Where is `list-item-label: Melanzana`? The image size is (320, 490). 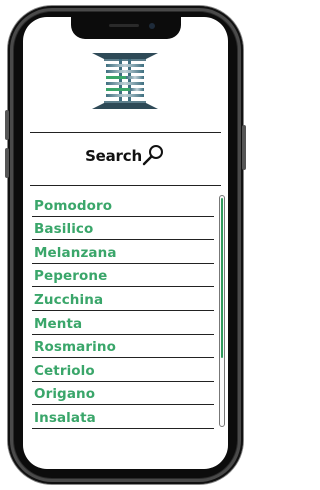 list-item-label: Melanzana is located at coordinates (75, 252).